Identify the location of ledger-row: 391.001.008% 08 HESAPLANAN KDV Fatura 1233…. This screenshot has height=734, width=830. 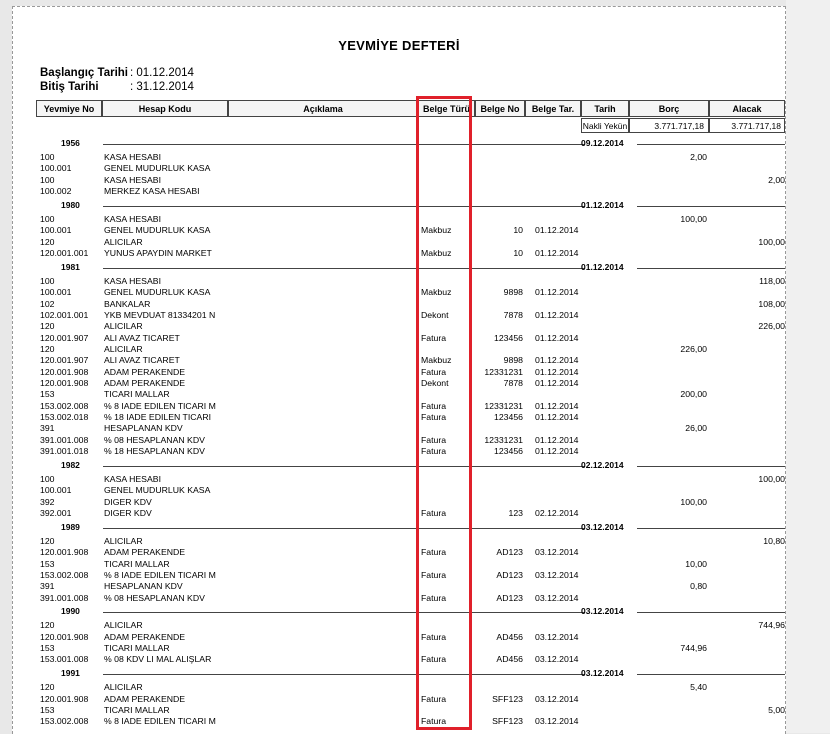
(399, 440).